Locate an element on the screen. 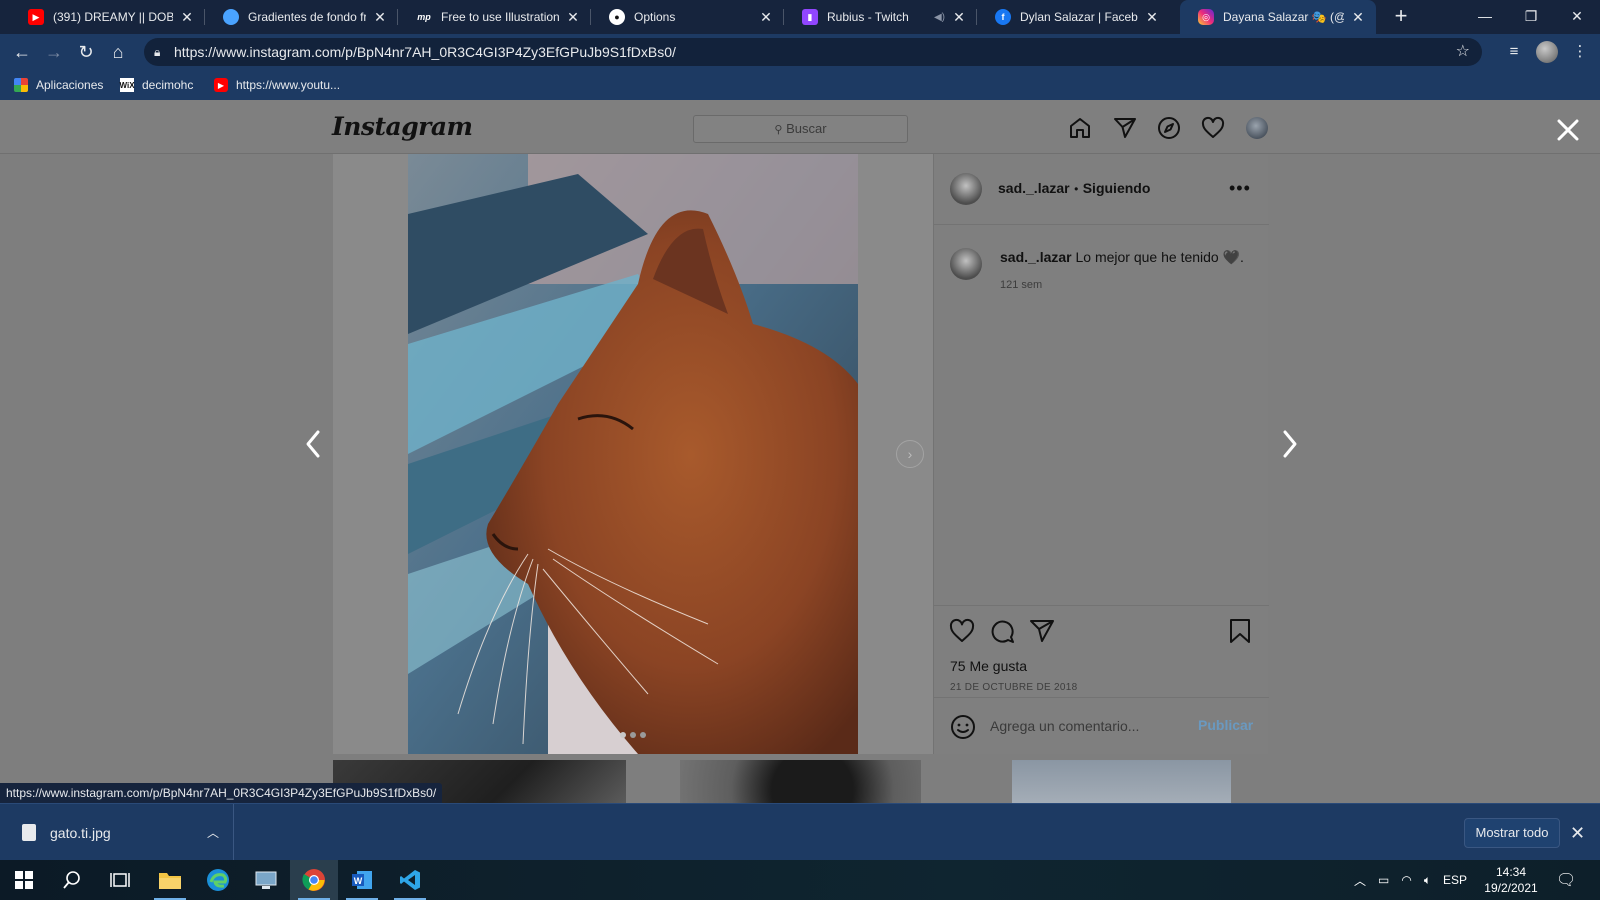  start-button is located at coordinates (24, 880).